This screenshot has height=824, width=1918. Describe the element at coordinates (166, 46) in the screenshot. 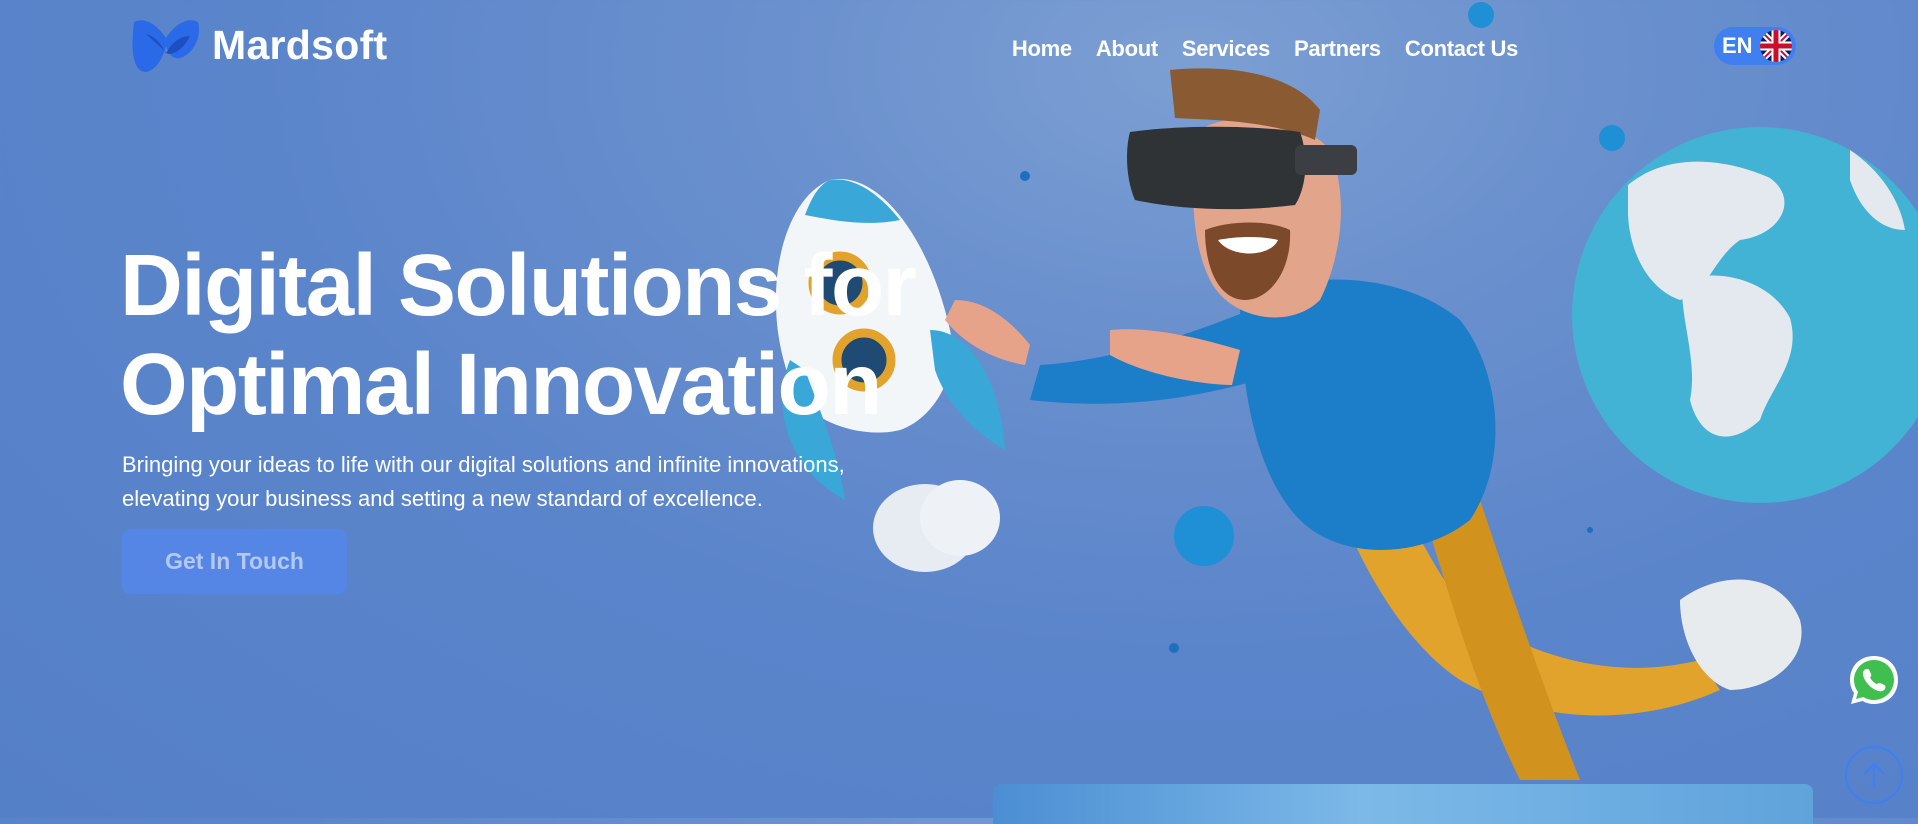

I see `mardsoft-logo-icon` at that location.